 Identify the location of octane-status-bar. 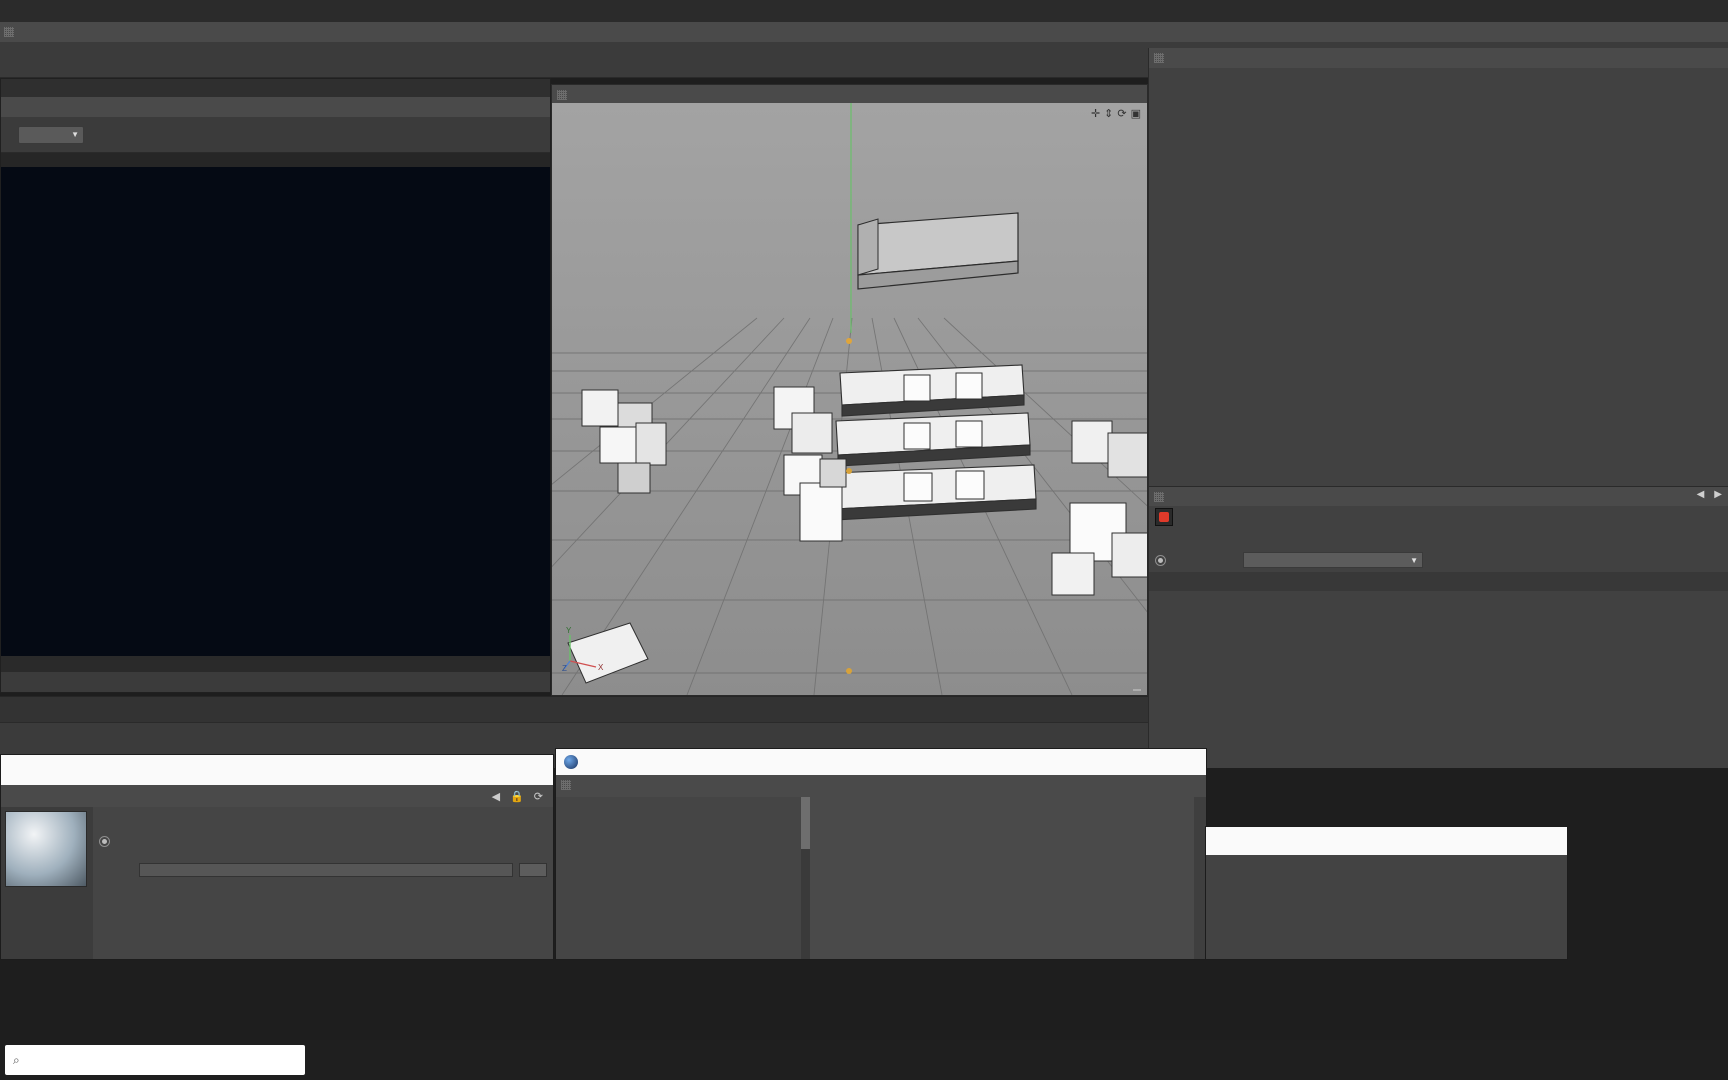
(275, 664).